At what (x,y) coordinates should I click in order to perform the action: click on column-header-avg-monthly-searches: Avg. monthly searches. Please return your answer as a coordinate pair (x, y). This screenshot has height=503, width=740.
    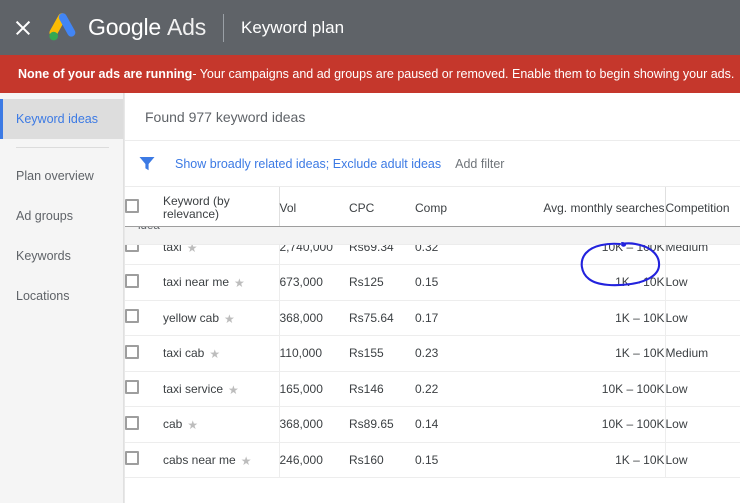
    Looking at the image, I should click on (595, 208).